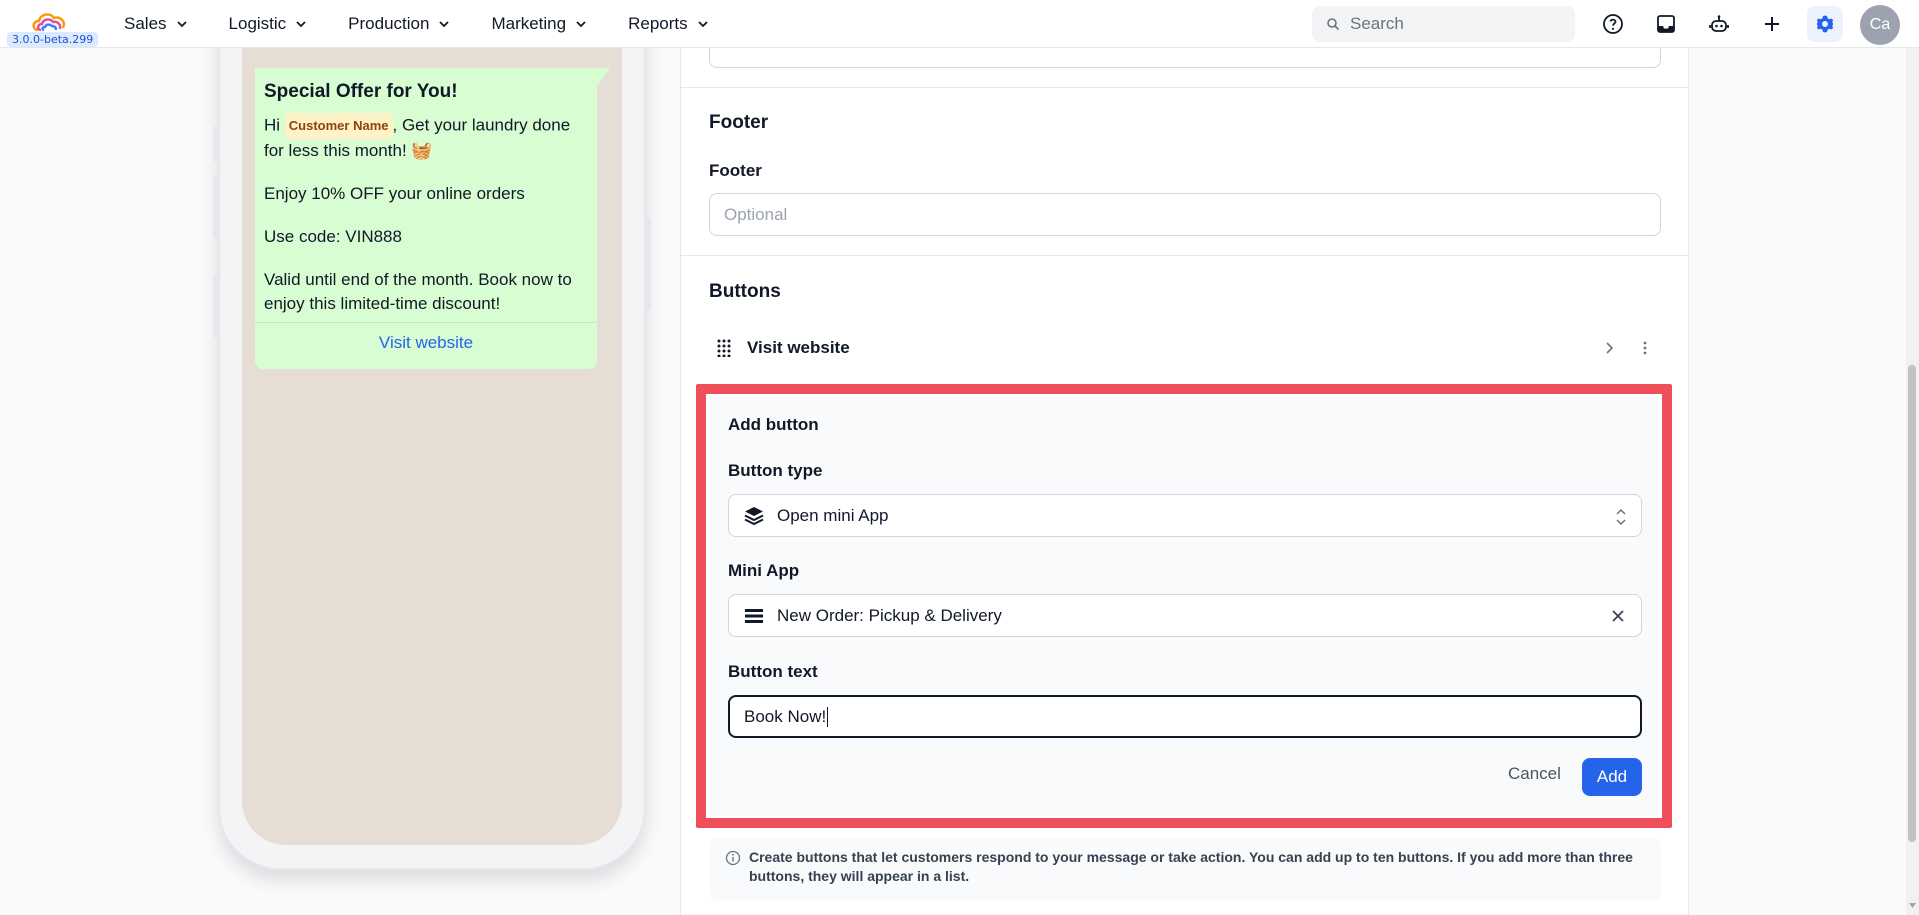 The width and height of the screenshot is (1919, 915). What do you see at coordinates (53, 39) in the screenshot?
I see `version-badge: 3.0.0-beta.299` at bounding box center [53, 39].